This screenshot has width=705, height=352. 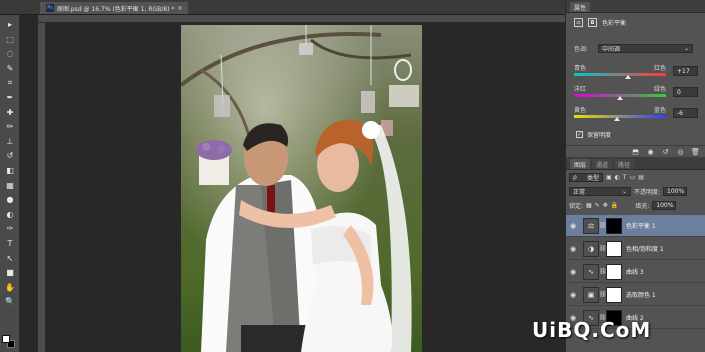 I want to click on slider-right-label: 绿色, so click(x=659, y=89).